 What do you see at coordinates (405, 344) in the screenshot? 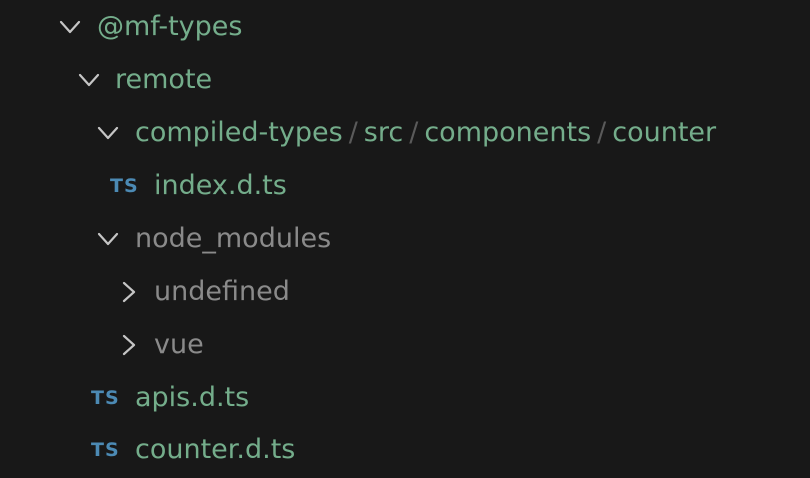
I see `tree-item-vue: vue` at bounding box center [405, 344].